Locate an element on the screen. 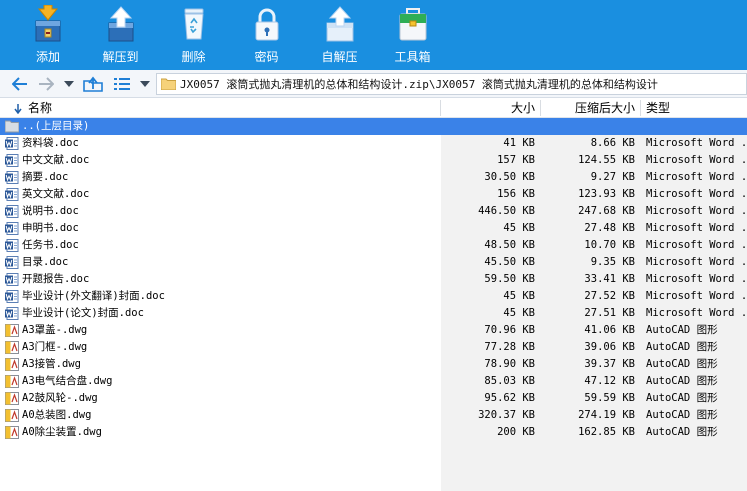 This screenshot has width=747, height=491. back-button is located at coordinates (20, 84).